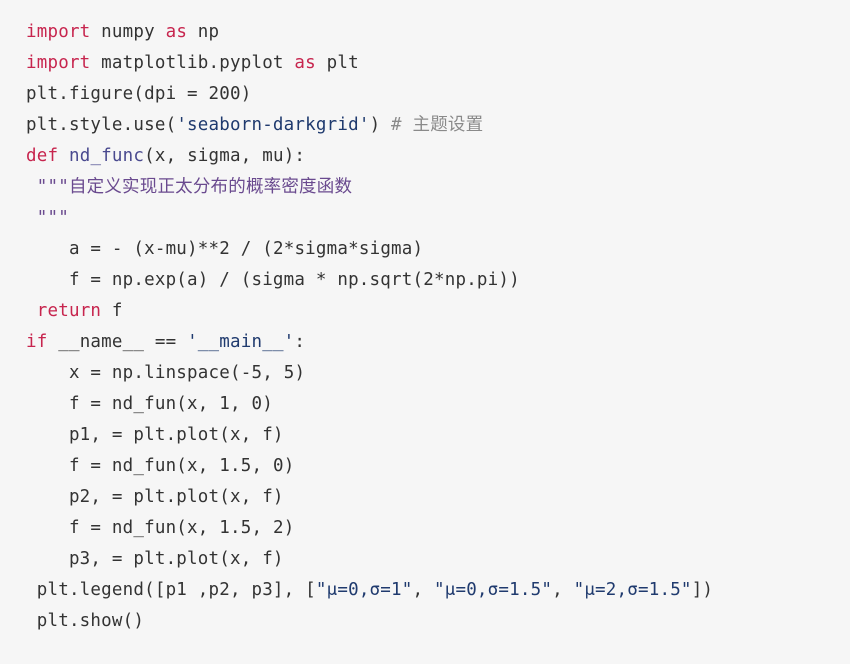 The image size is (850, 664). What do you see at coordinates (42, 156) in the screenshot?
I see `code-token-kw: def` at bounding box center [42, 156].